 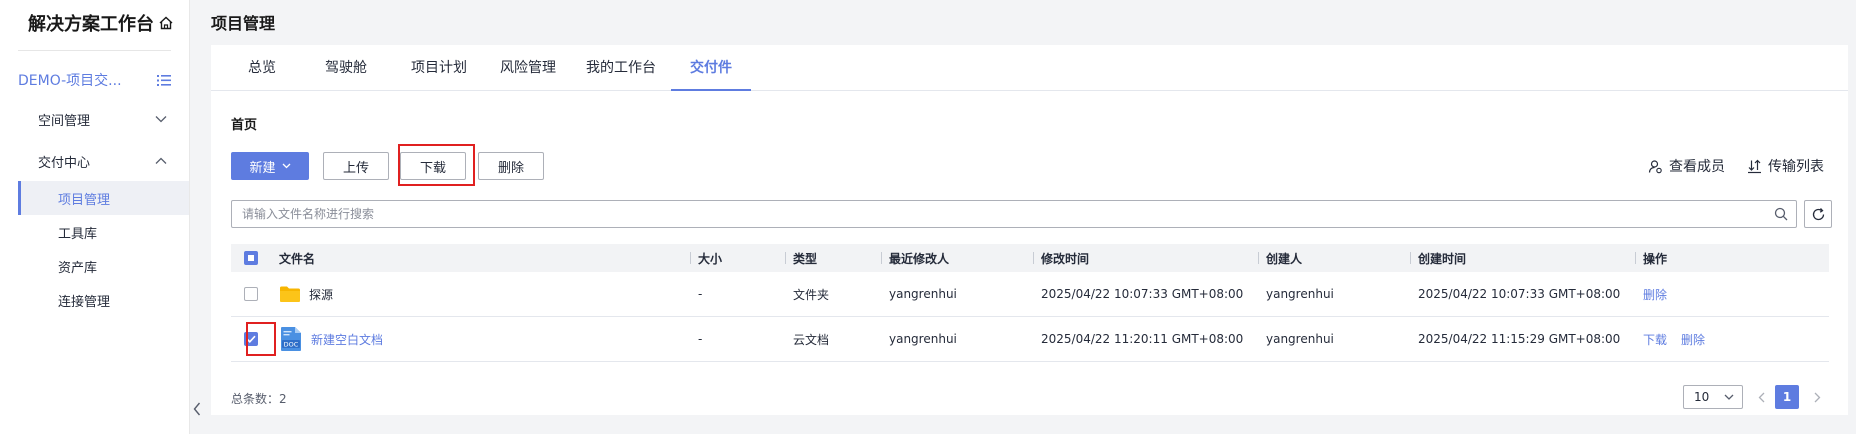 What do you see at coordinates (1522, 258) in the screenshot?
I see `column-header-ctime: 创建时间` at bounding box center [1522, 258].